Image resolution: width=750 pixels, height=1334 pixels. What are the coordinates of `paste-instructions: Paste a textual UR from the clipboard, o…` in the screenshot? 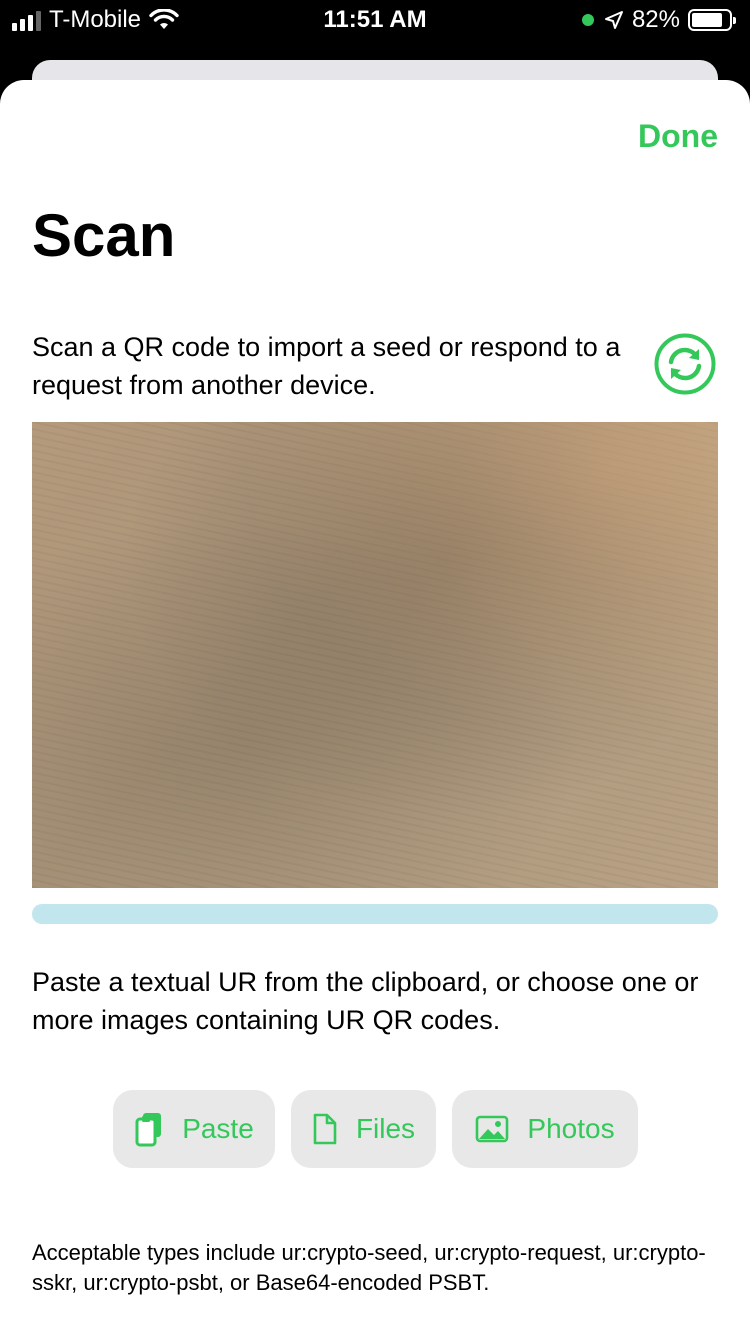 It's located at (365, 1001).